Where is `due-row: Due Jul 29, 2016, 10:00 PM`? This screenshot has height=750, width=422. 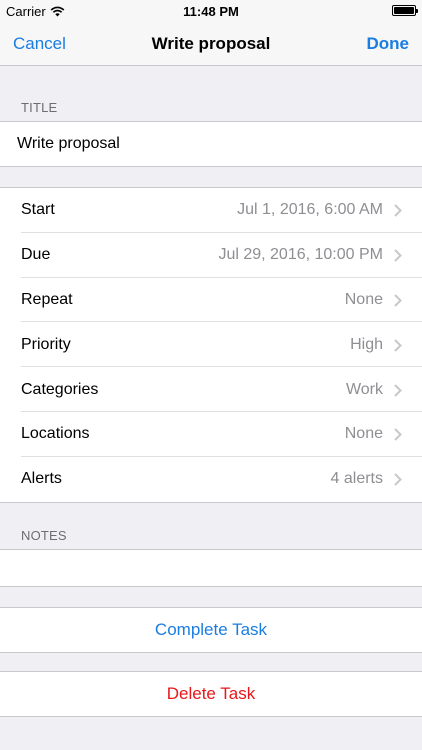
due-row: Due Jul 29, 2016, 10:00 PM is located at coordinates (211, 255).